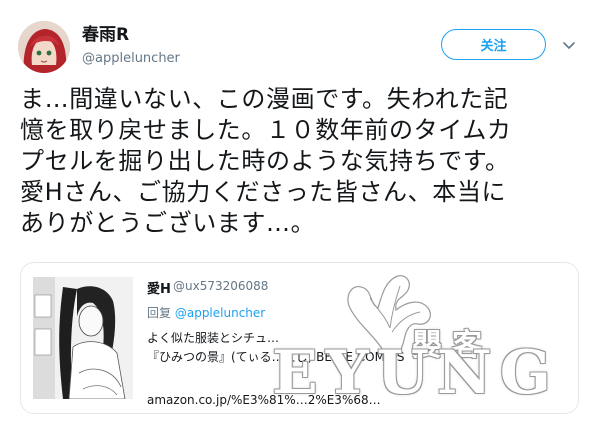 The width and height of the screenshot is (594, 422). Describe the element at coordinates (105, 35) in the screenshot. I see `display-name: 春雨R` at that location.